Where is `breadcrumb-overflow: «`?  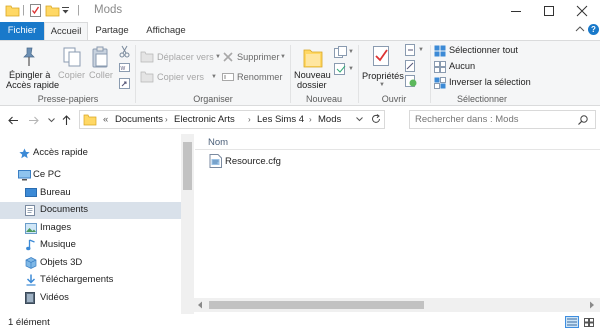 breadcrumb-overflow: « is located at coordinates (105, 119).